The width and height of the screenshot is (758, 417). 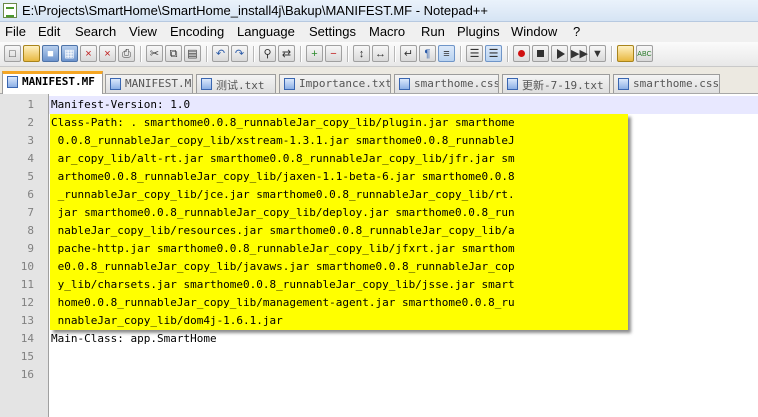 I want to click on menu-search: Search, so click(x=95, y=31).